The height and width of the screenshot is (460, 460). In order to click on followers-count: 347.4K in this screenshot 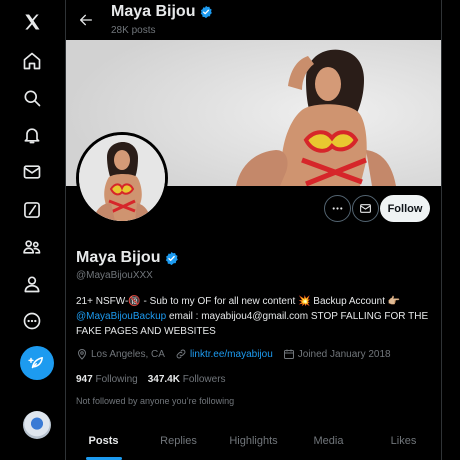, I will do `click(163, 379)`.